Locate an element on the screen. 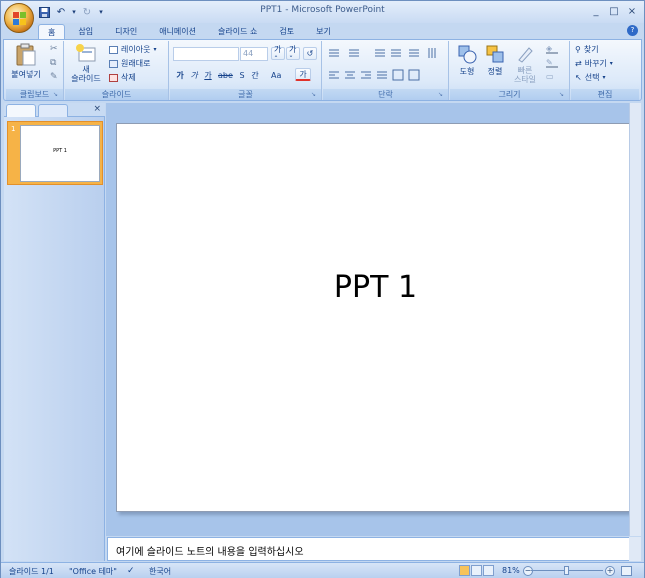 This screenshot has width=645, height=578. slide-title: PPT 1 is located at coordinates (375, 287).